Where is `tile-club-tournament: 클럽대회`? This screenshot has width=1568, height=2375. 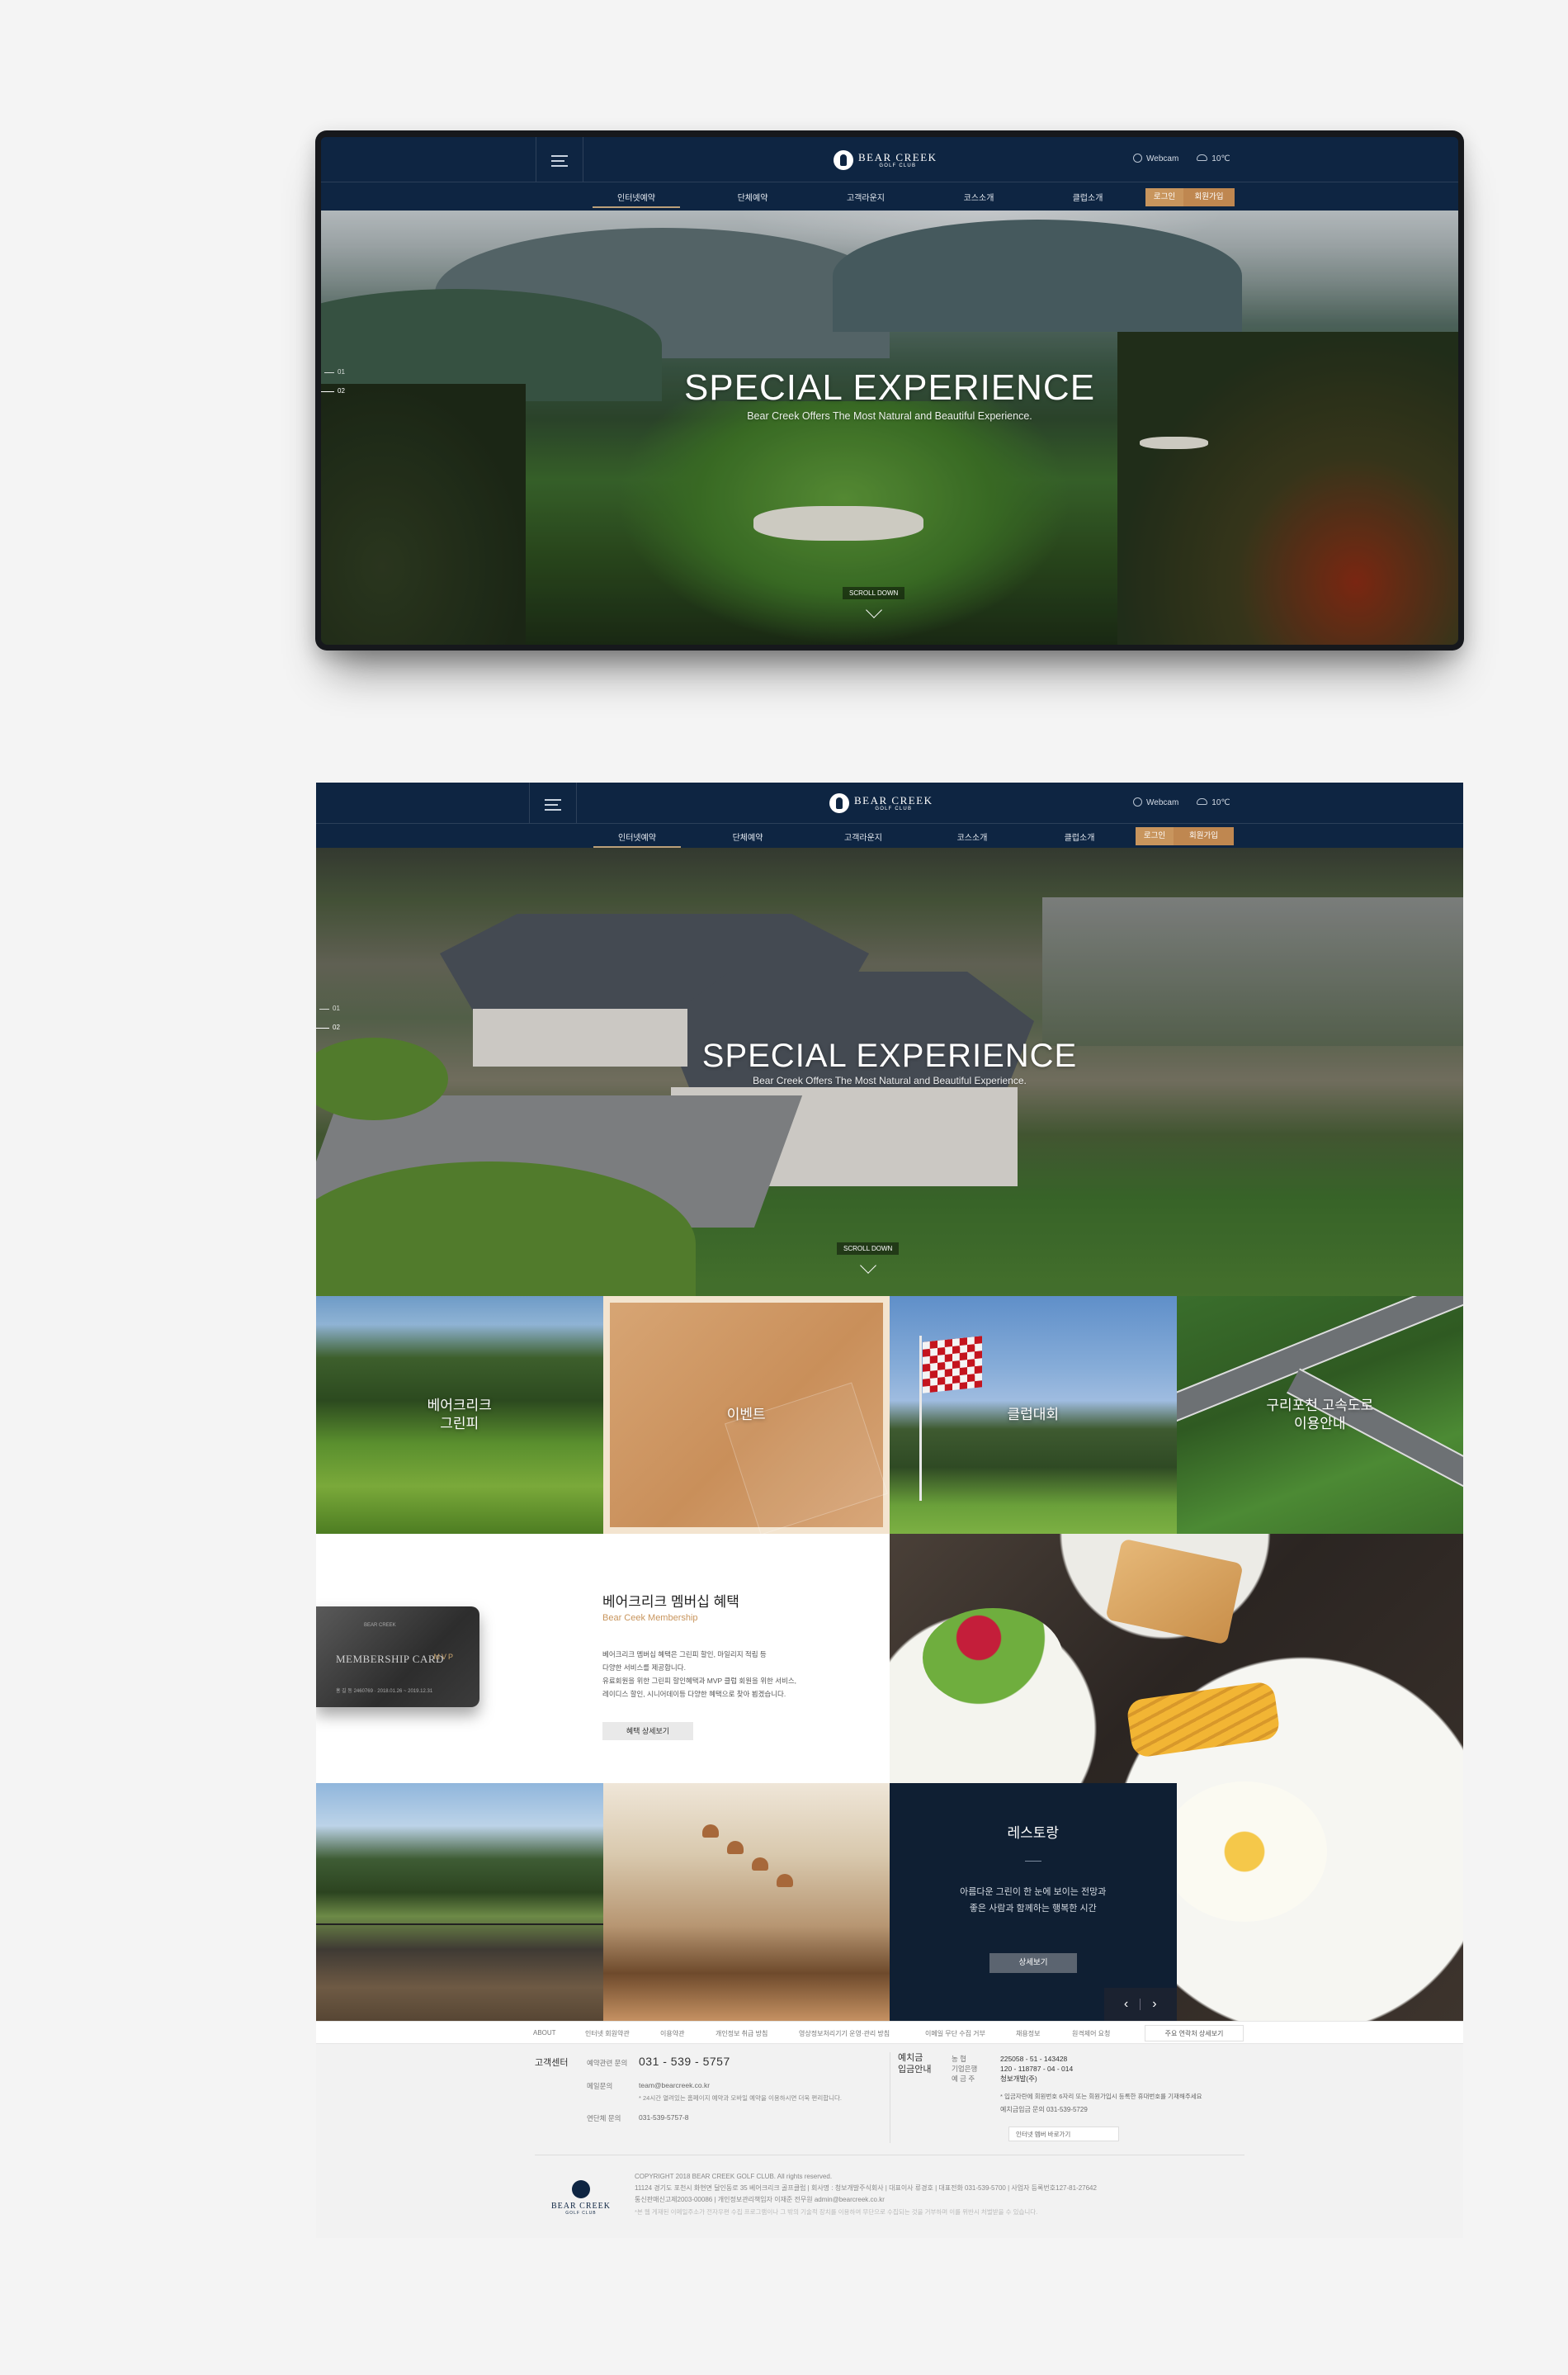
tile-club-tournament: 클럽대회 is located at coordinates (1033, 1415).